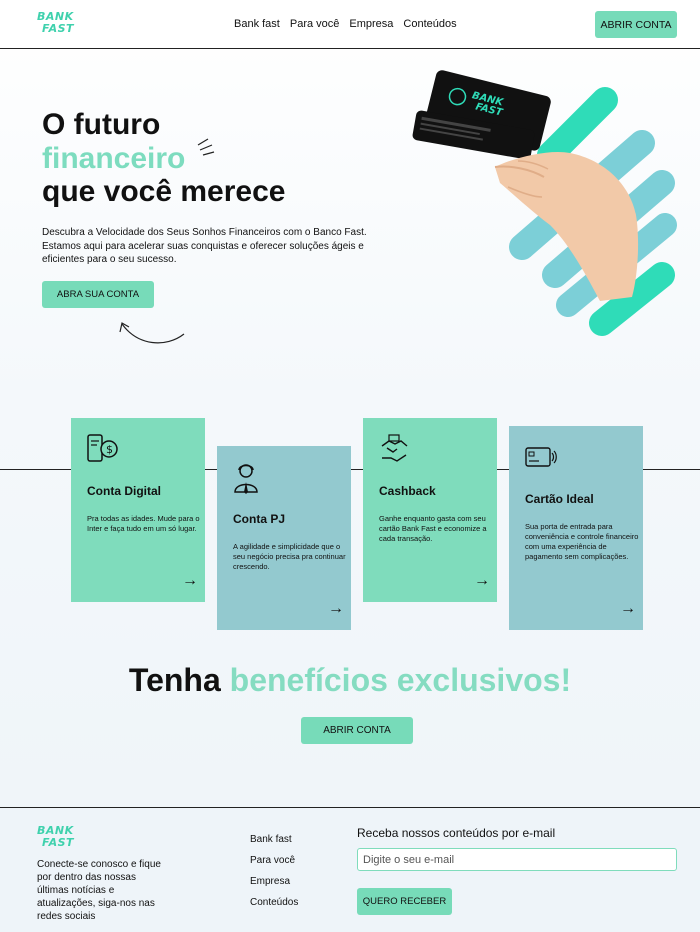 The width and height of the screenshot is (700, 932). I want to click on benefits-title: Tenha benefícios exclusivos!, so click(350, 680).